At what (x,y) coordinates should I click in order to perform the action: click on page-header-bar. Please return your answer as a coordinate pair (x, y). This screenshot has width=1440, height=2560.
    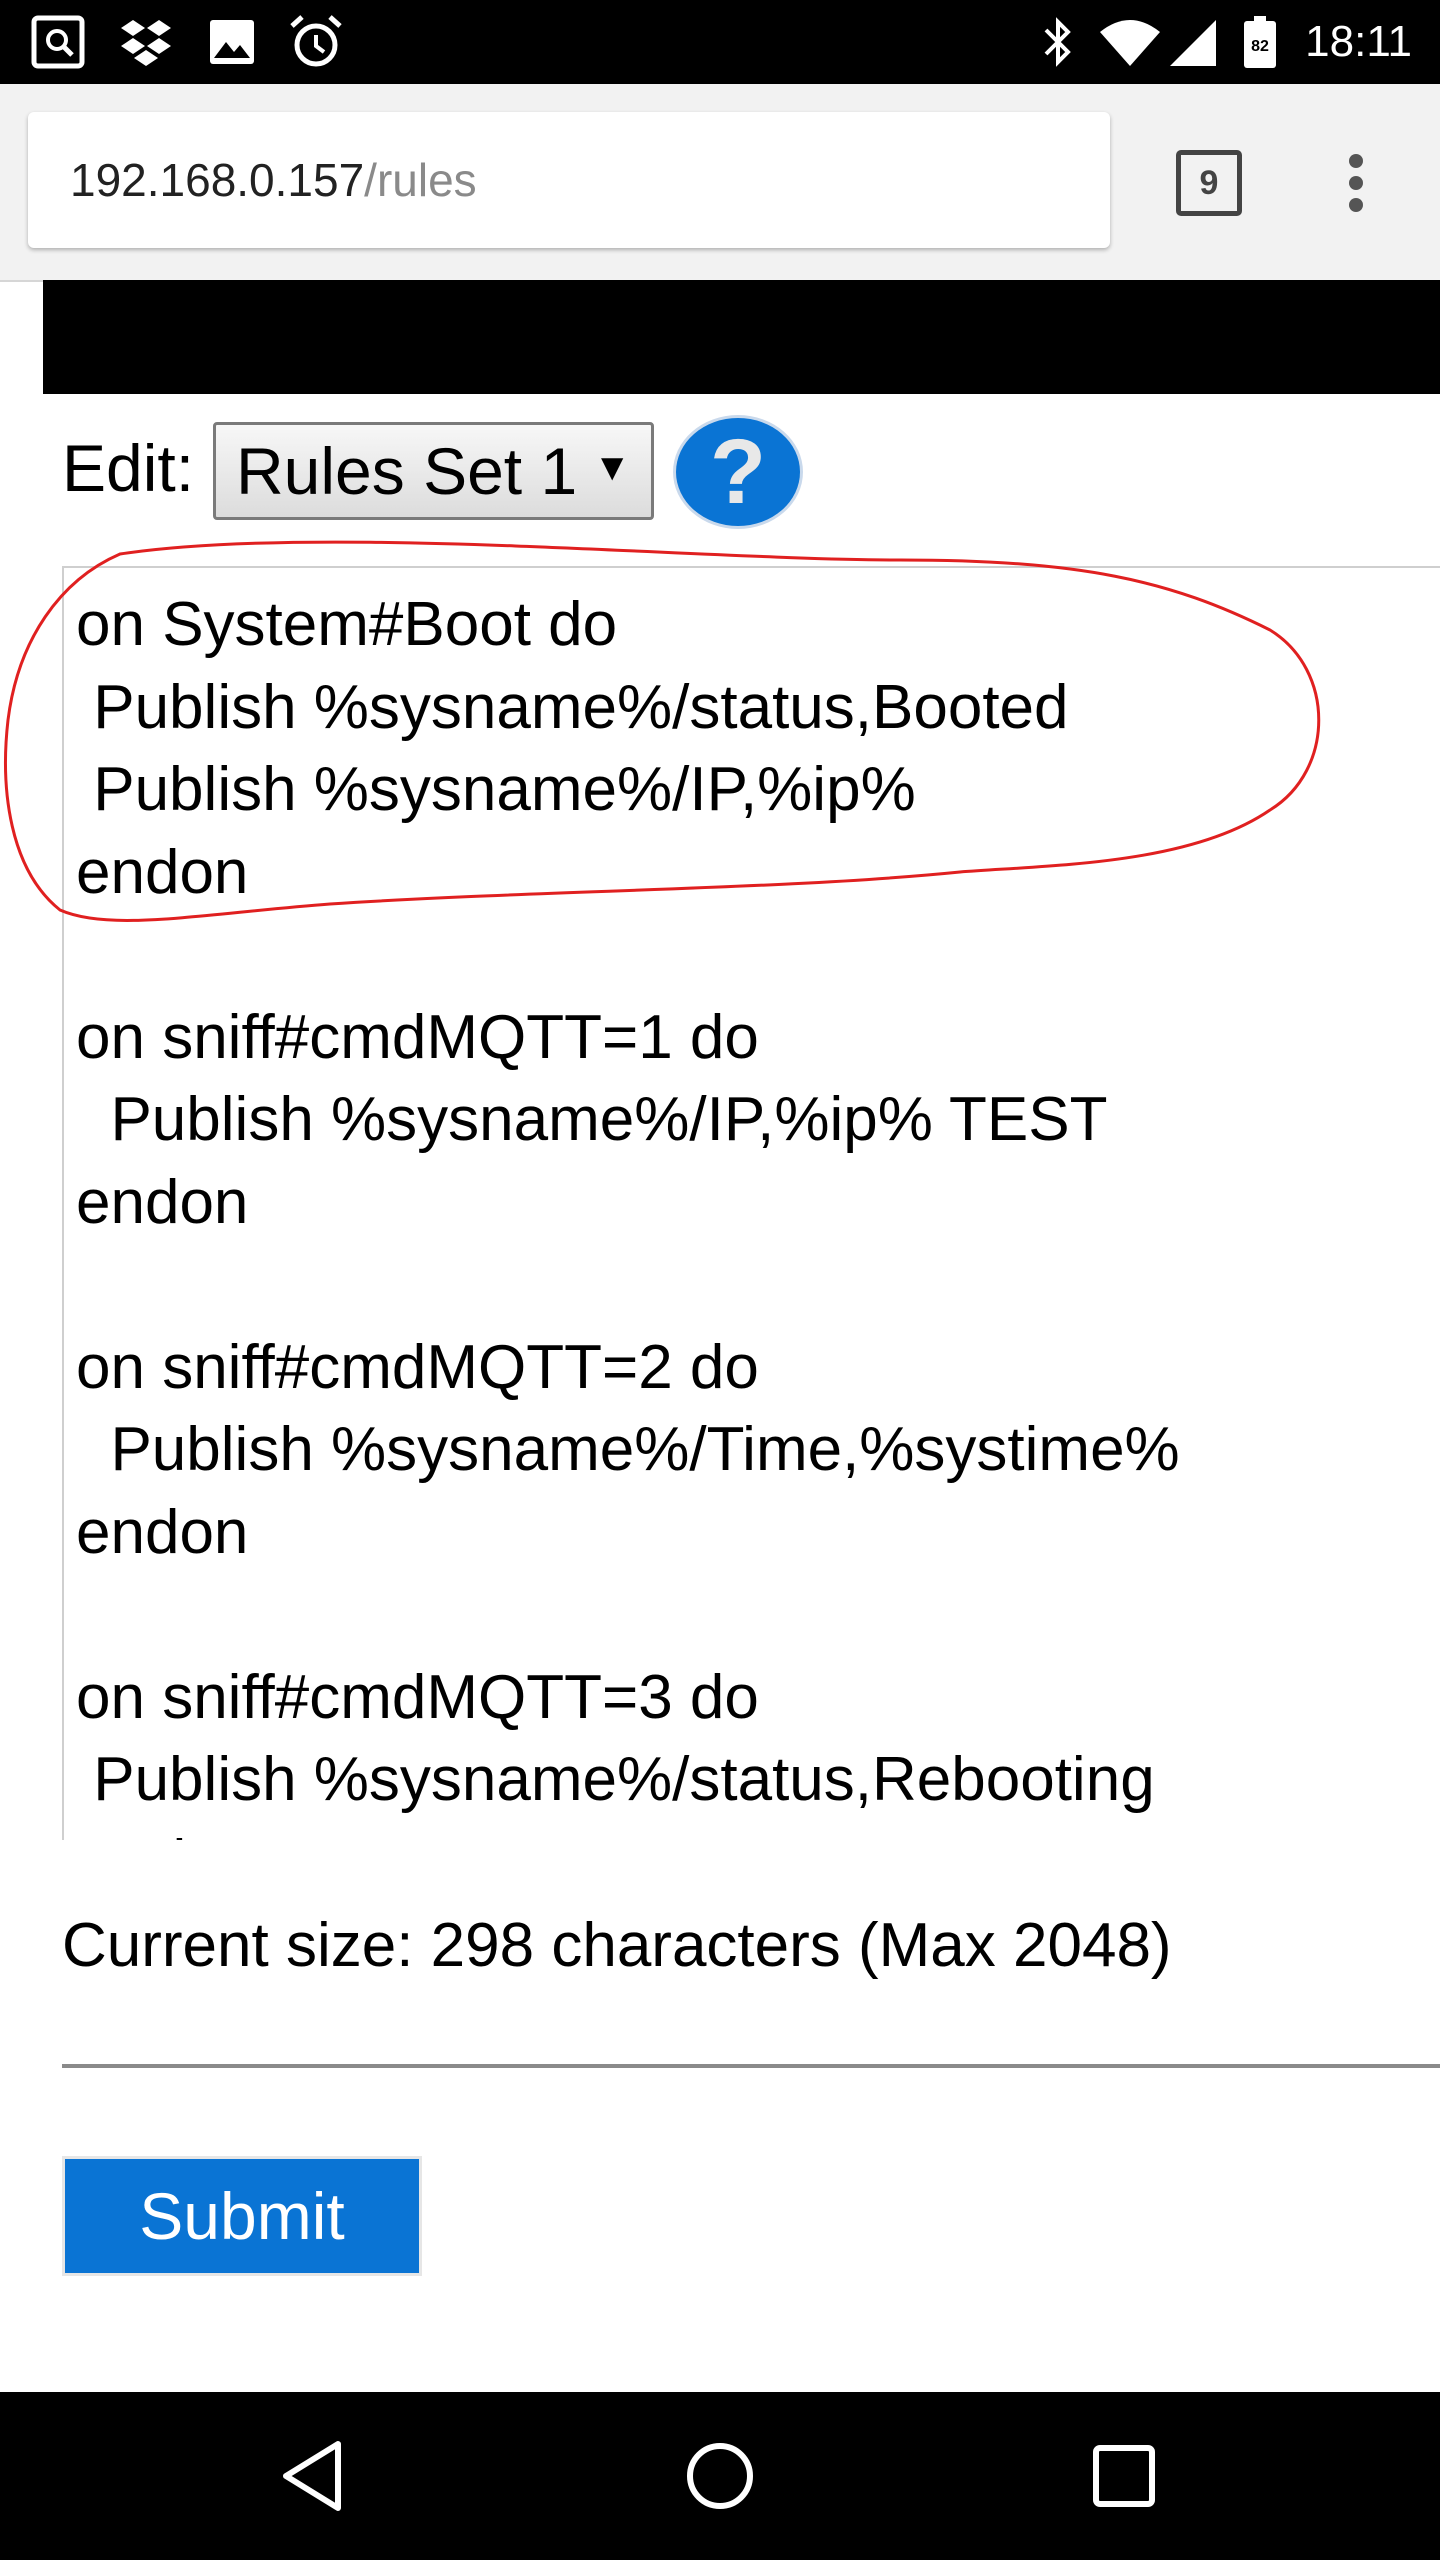
    Looking at the image, I should click on (741, 337).